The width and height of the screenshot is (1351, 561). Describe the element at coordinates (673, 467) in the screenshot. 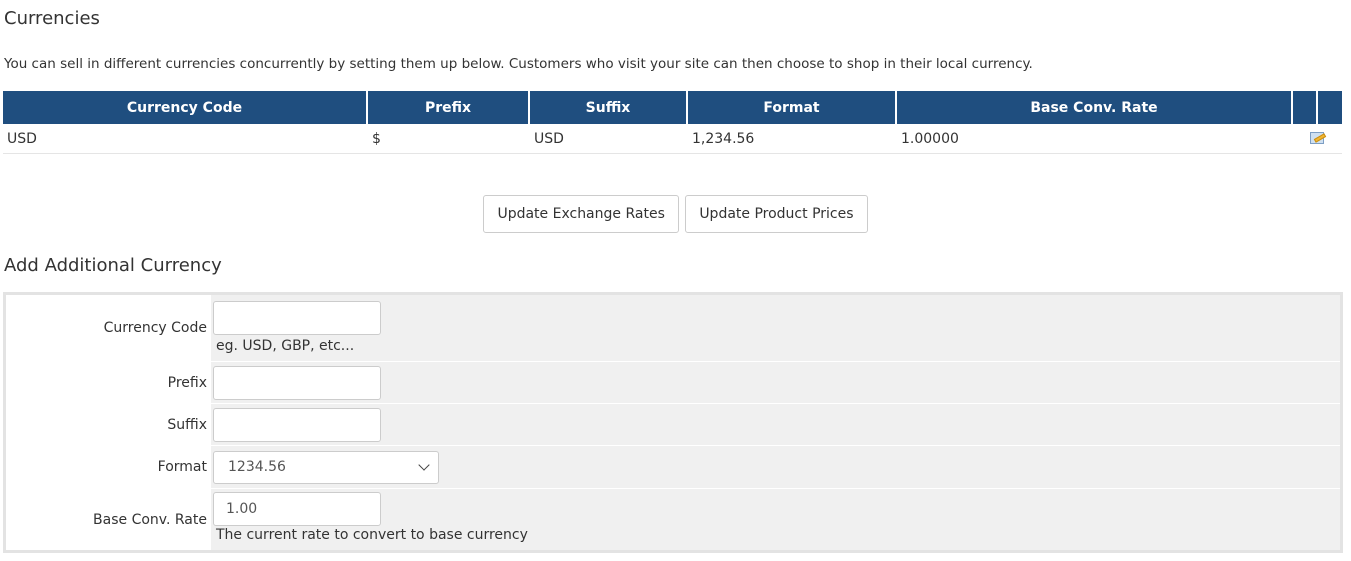

I see `form-row-format: Format 1234.56` at that location.